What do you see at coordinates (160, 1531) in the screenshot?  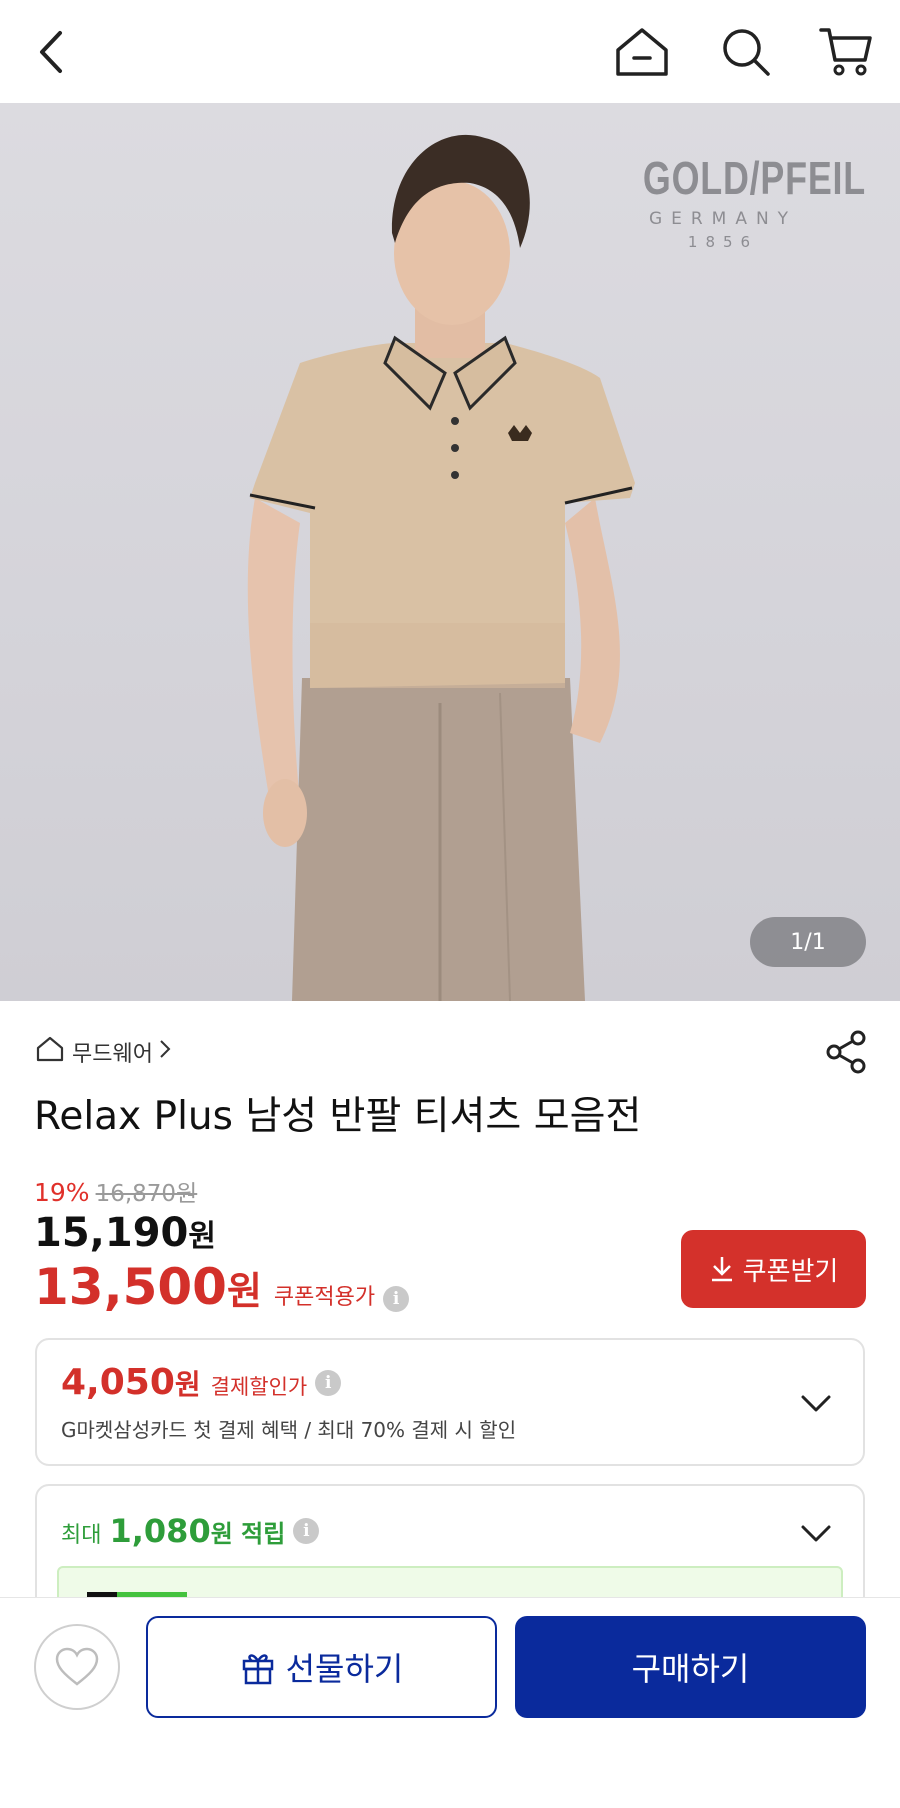 I see `points-value: 1,080` at bounding box center [160, 1531].